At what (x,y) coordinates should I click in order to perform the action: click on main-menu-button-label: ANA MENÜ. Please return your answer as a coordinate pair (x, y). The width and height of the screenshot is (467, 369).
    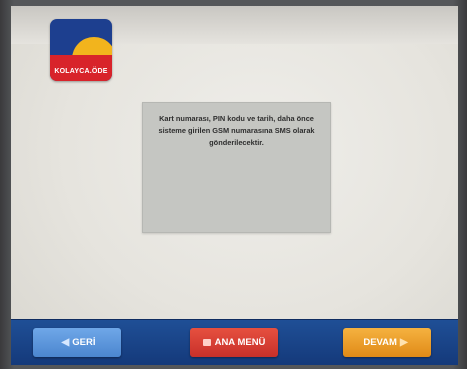
    Looking at the image, I should click on (240, 342).